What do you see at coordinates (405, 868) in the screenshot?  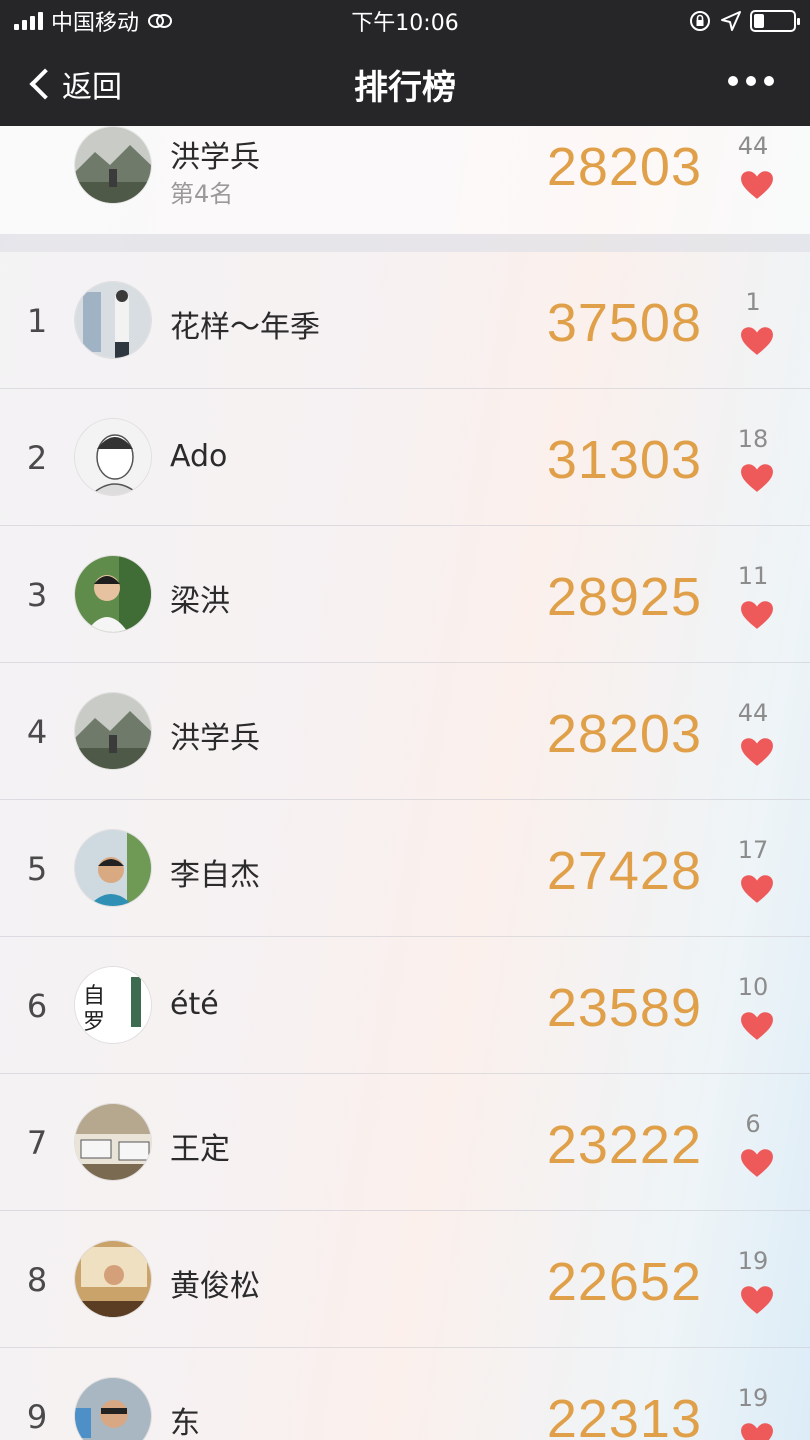 I see `ranking-row: 5 李自杰 27428 17` at bounding box center [405, 868].